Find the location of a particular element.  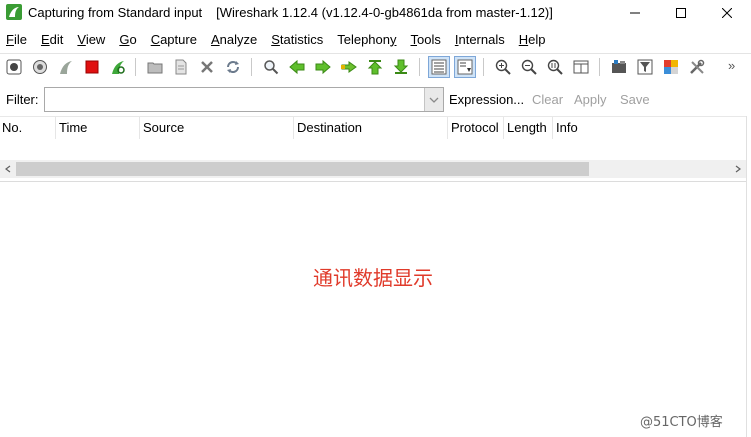

display-filters-button is located at coordinates (645, 67).